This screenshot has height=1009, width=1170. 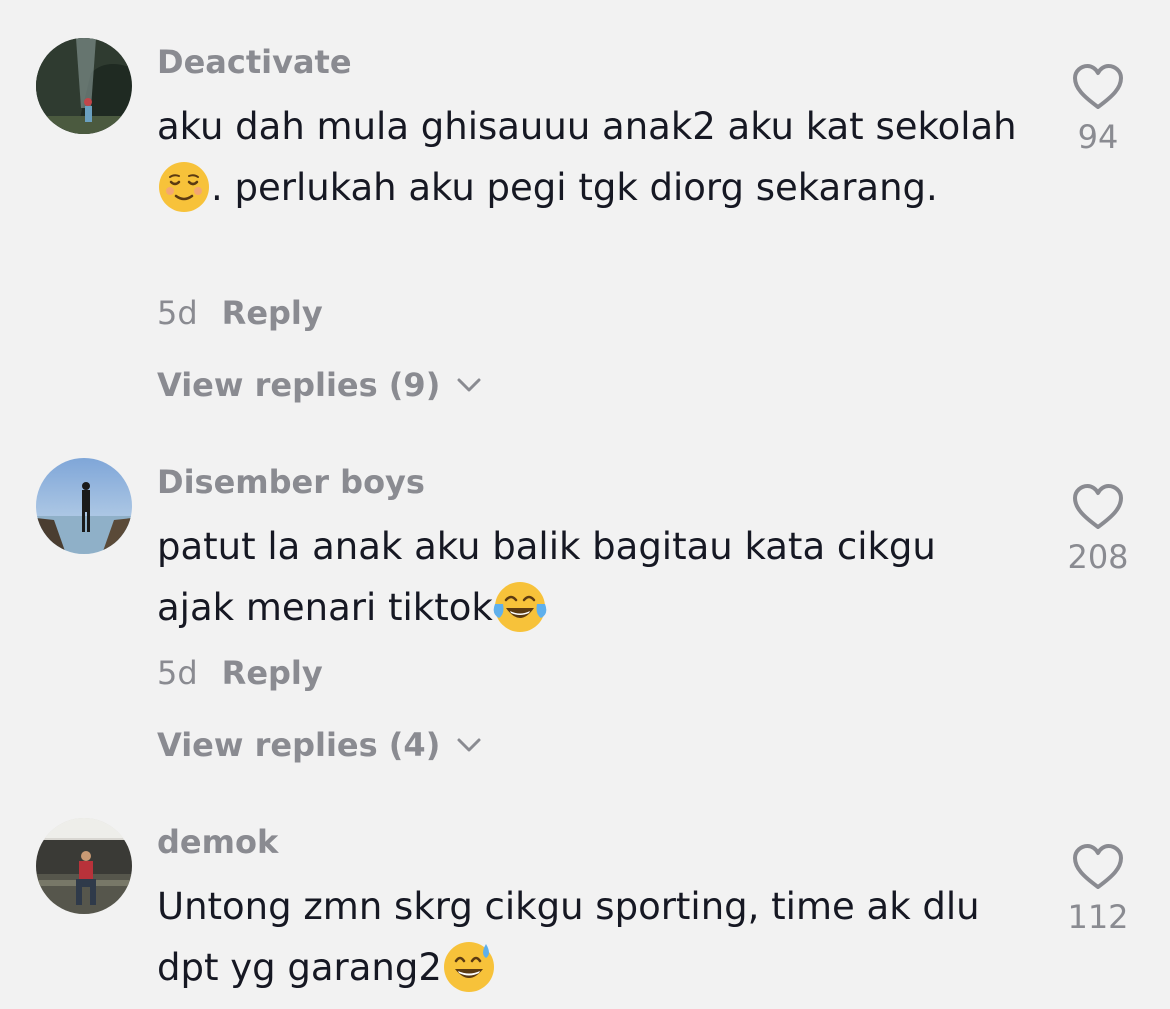 I want to click on like-count: 112, so click(x=1098, y=917).